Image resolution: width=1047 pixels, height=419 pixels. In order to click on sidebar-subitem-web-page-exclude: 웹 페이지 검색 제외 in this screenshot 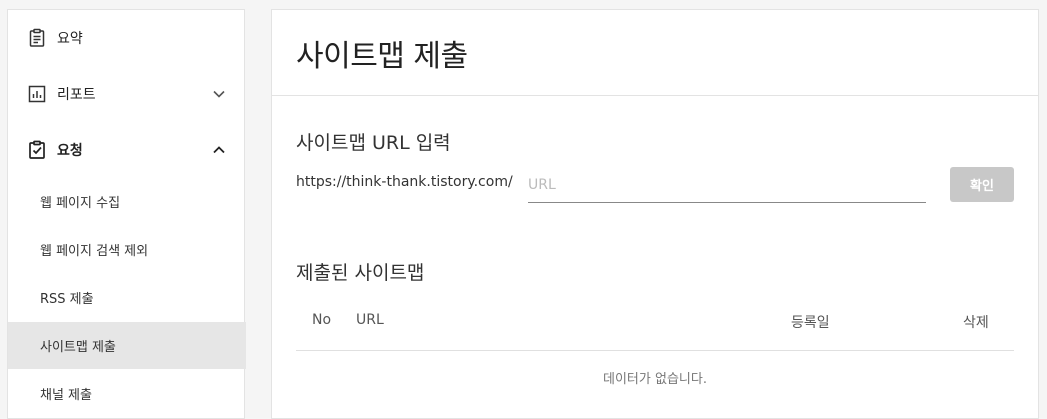, I will do `click(127, 249)`.